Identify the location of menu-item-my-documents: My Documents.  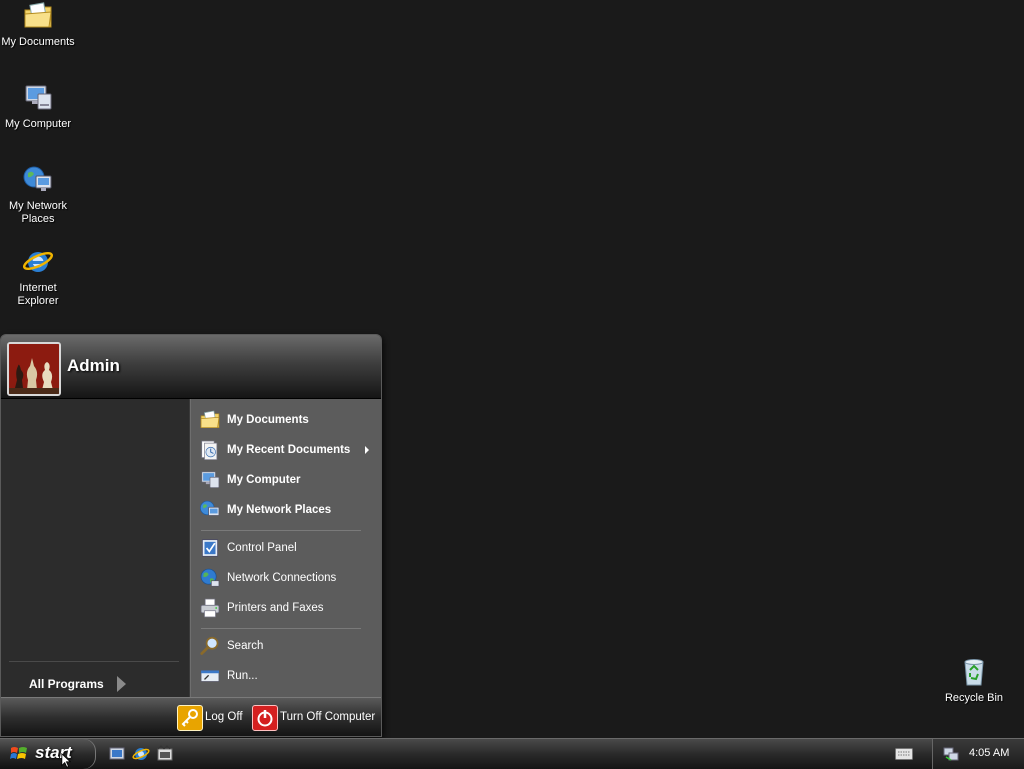
(286, 420).